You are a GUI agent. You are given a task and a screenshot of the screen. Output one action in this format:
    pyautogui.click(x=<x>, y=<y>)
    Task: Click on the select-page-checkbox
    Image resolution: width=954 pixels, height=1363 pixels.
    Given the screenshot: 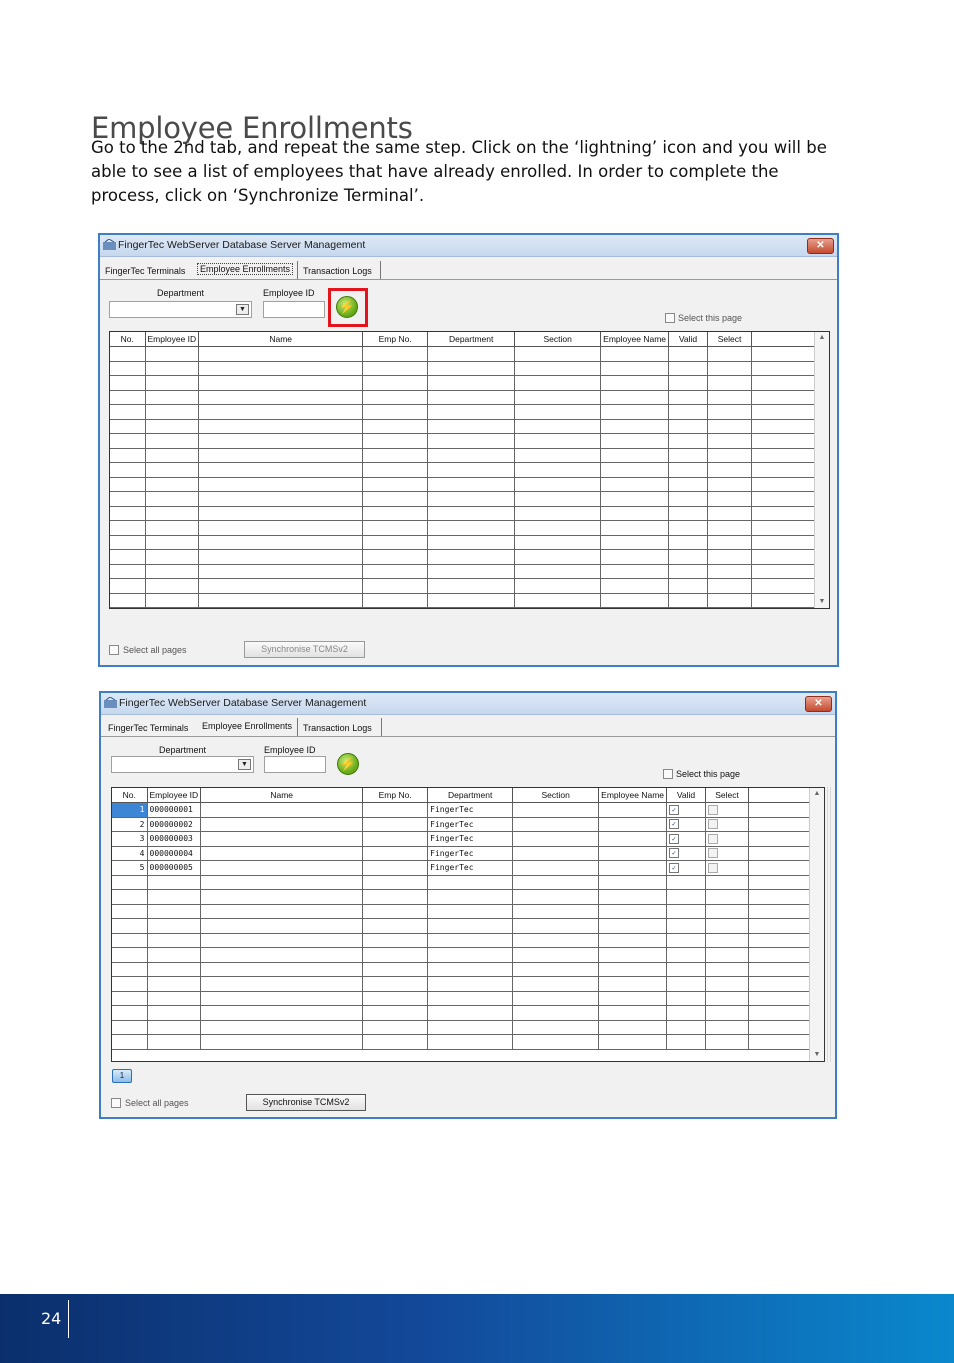 What is the action you would take?
    pyautogui.click(x=668, y=774)
    